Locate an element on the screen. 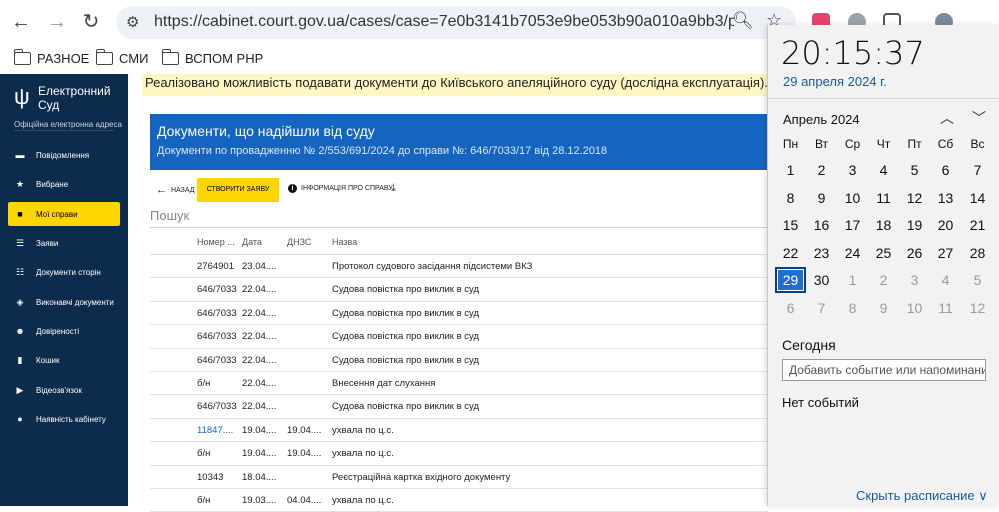  folder-icon is located at coordinates (170, 57).